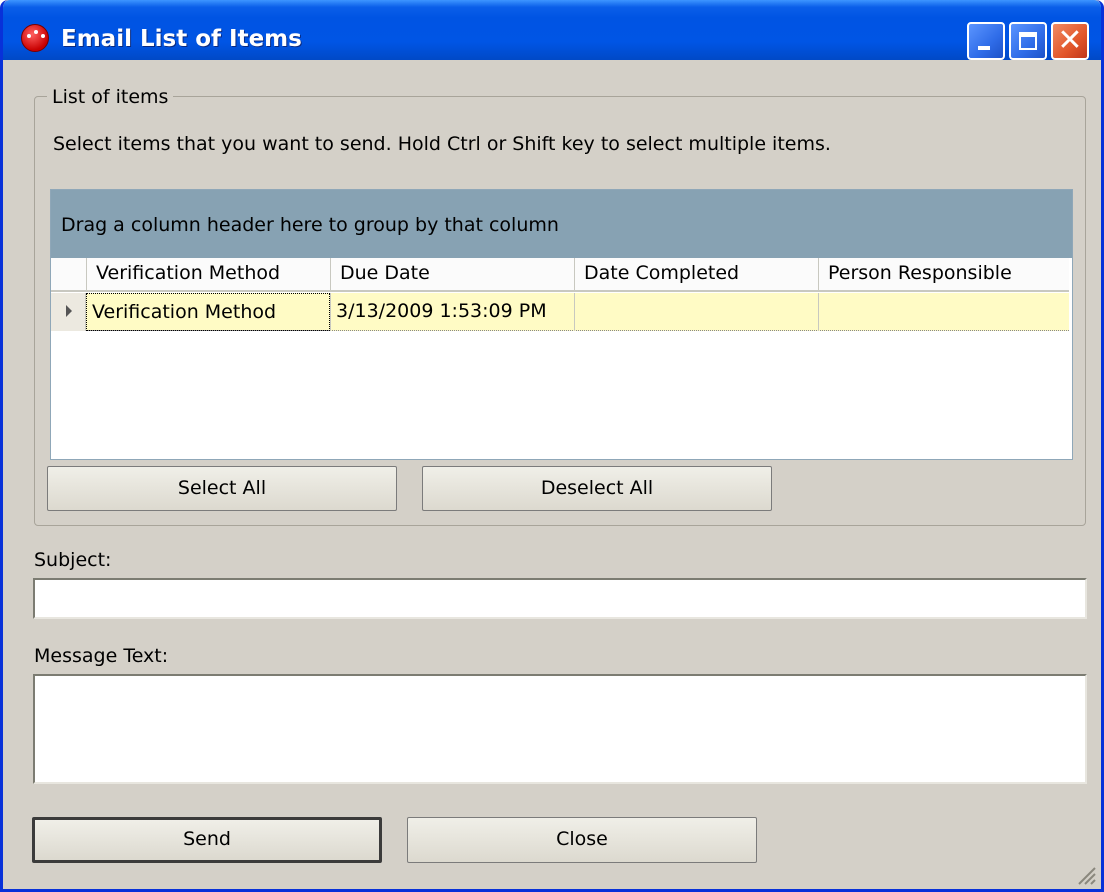  I want to click on header-row-indicator, so click(68, 274).